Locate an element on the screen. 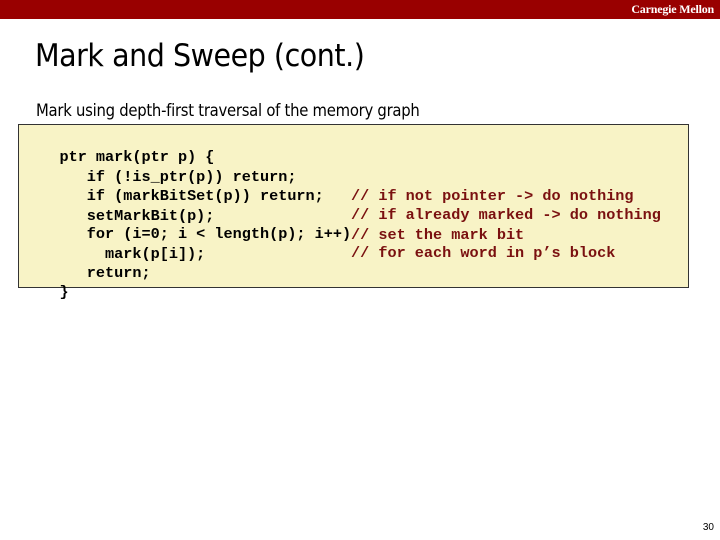 The image size is (720, 540). code-comment: // for each word in p’s block is located at coordinates (483, 253).